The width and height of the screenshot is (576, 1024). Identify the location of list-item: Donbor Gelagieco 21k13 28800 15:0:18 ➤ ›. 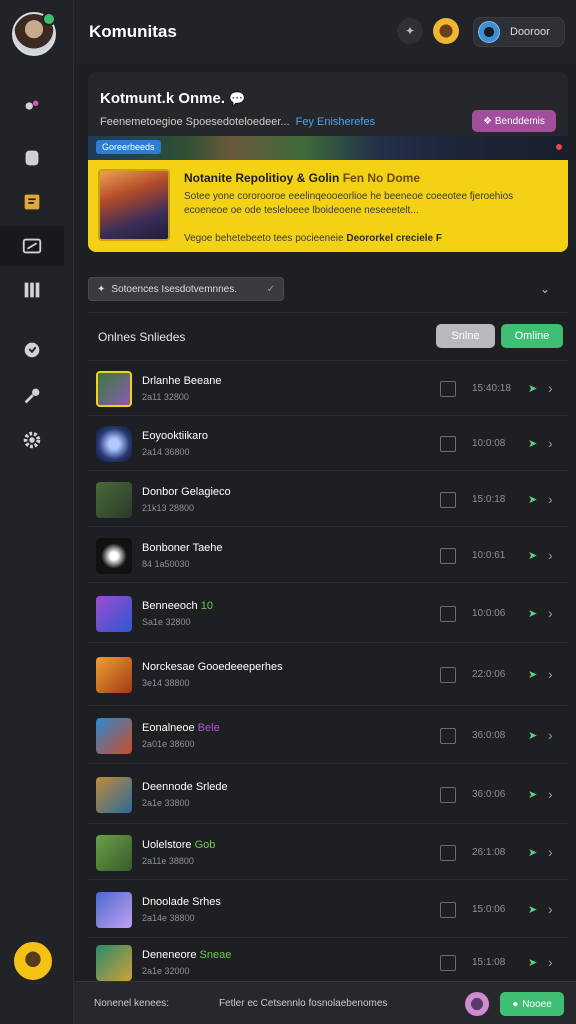
(328, 499).